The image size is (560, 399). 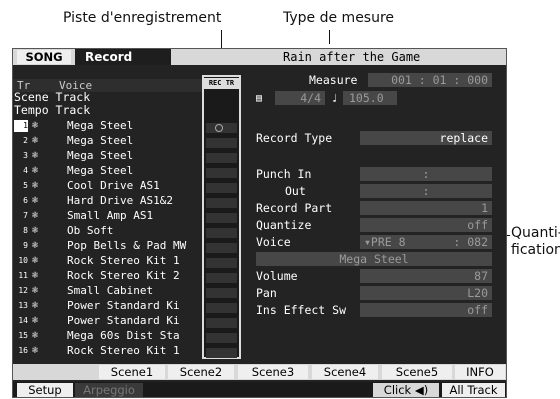 I want to click on track-row: 7 ❃ Small Amp AS1, so click(x=120, y=216).